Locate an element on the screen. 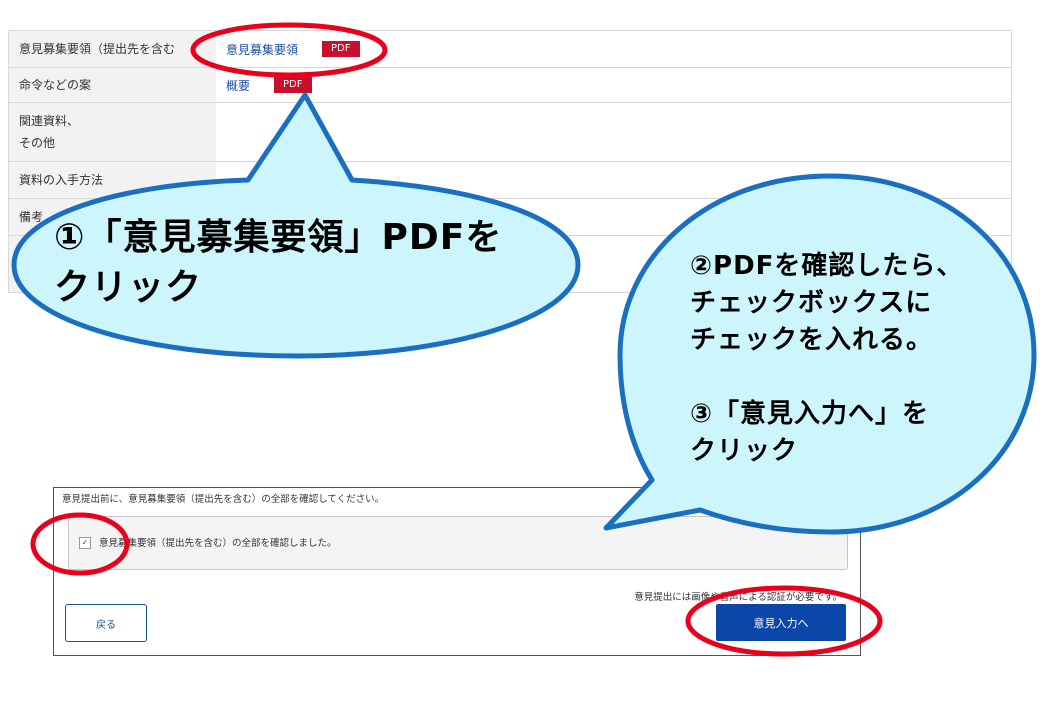 The image size is (1040, 720). highlight-ring-guideline is located at coordinates (289, 50).